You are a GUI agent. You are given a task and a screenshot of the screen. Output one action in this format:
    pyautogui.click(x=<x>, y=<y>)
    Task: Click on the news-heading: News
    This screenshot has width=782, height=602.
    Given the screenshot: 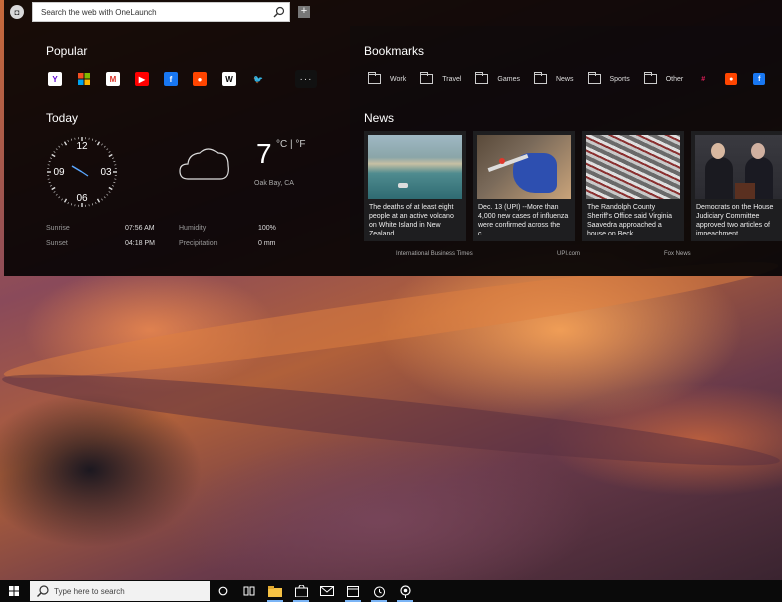 What is the action you would take?
    pyautogui.click(x=379, y=118)
    